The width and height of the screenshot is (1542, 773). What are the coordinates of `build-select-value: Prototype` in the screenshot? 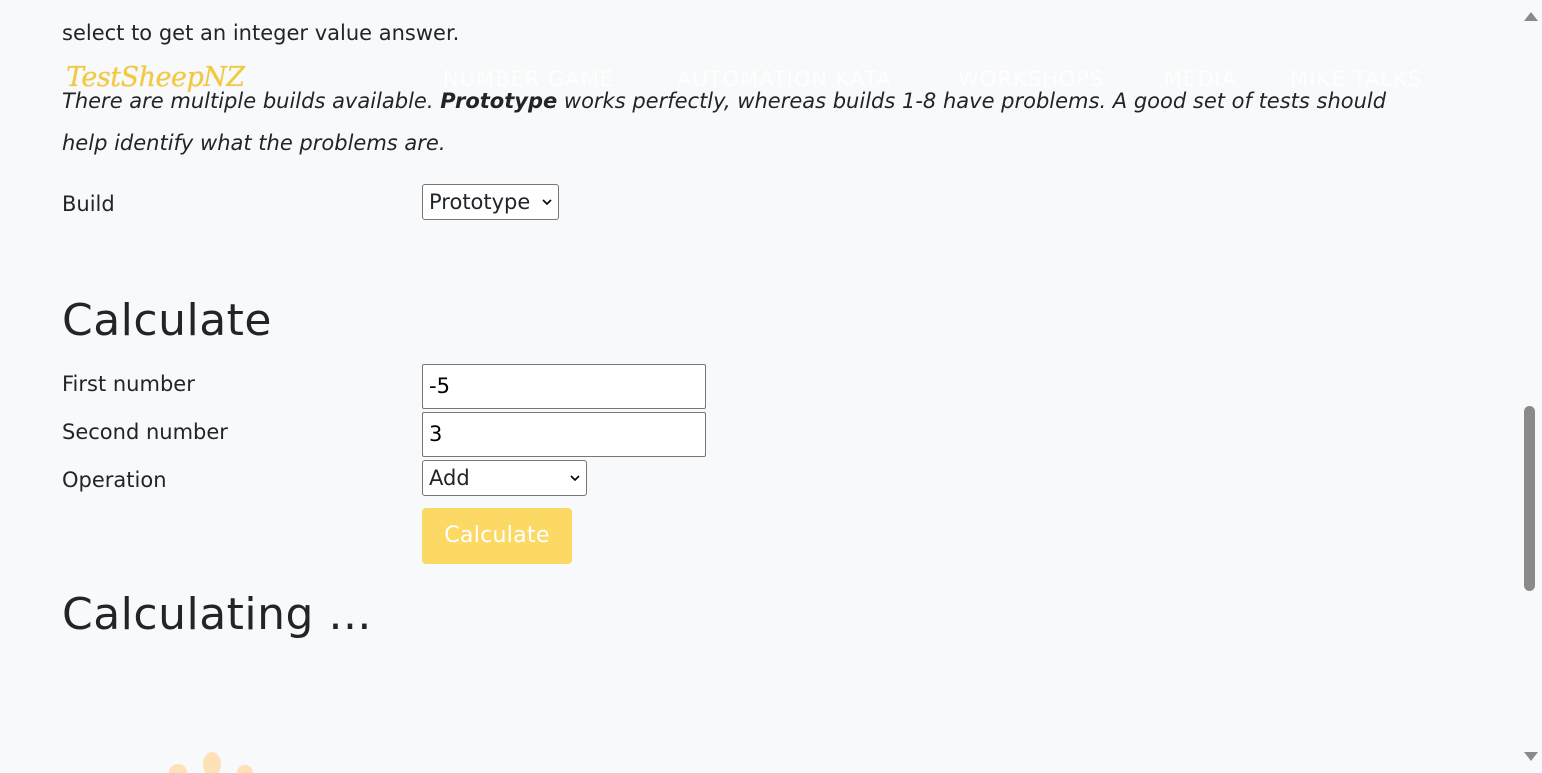 It's located at (480, 202).